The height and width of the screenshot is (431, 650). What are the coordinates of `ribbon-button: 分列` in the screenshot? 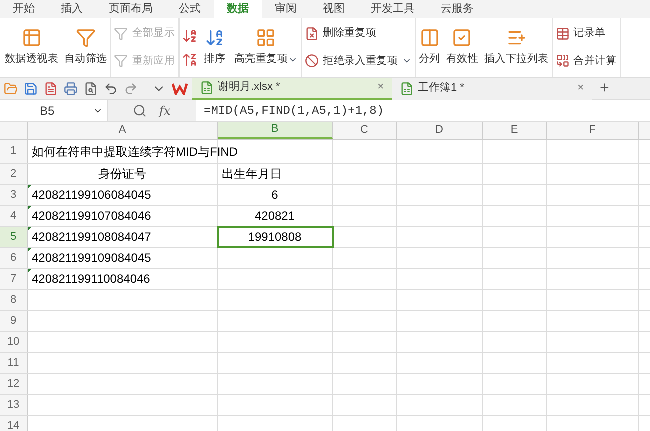 It's located at (430, 47).